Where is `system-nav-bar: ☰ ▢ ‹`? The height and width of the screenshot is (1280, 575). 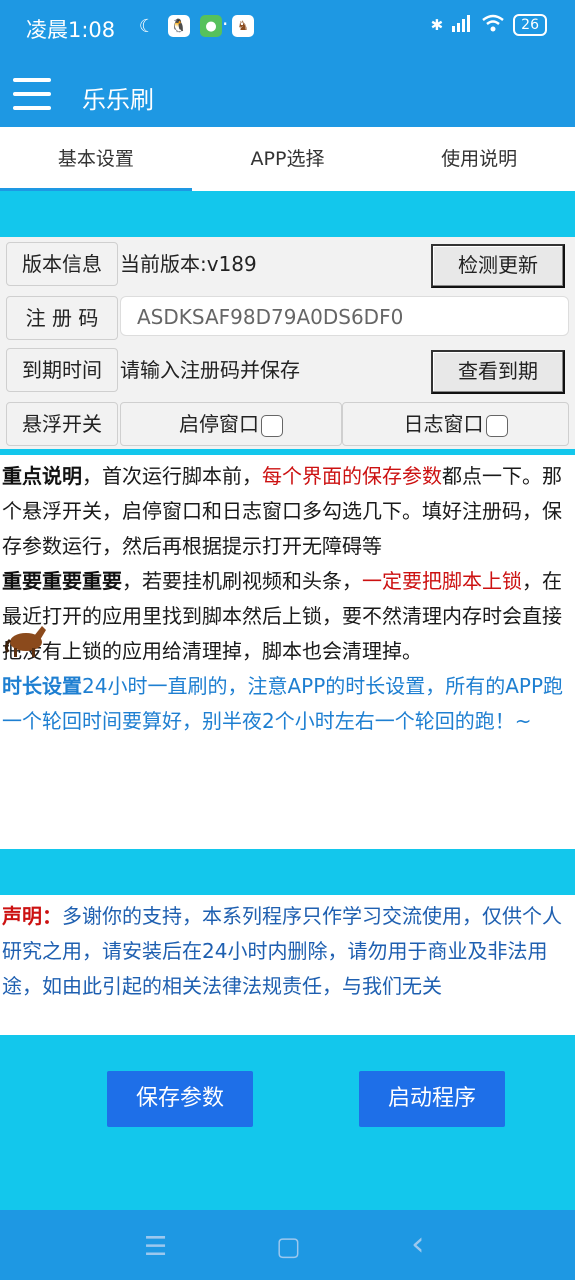
system-nav-bar: ☰ ▢ ‹ is located at coordinates (287, 1245).